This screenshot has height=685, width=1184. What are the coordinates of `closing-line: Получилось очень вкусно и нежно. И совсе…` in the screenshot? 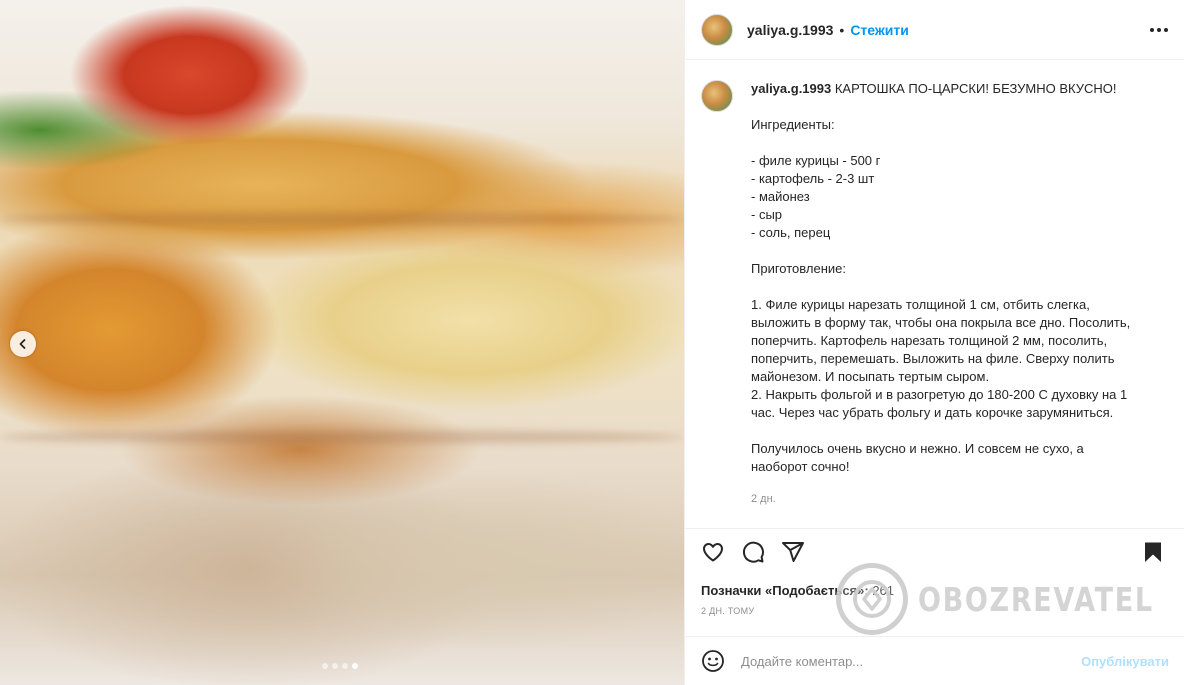 It's located at (917, 448).